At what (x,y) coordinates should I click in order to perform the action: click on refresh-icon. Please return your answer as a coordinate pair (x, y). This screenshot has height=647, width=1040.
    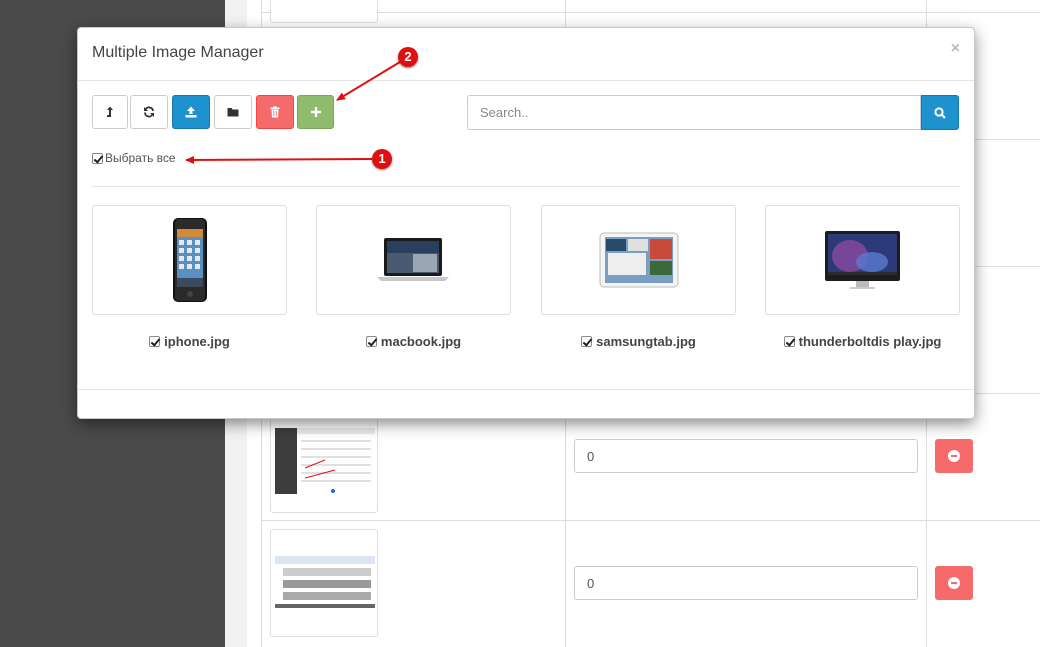
    Looking at the image, I should click on (149, 112).